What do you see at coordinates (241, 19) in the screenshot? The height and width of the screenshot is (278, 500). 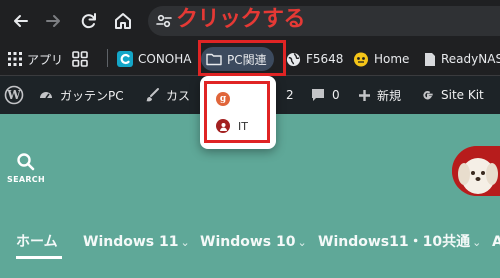 I see `click-annotation-label: クリックする` at bounding box center [241, 19].